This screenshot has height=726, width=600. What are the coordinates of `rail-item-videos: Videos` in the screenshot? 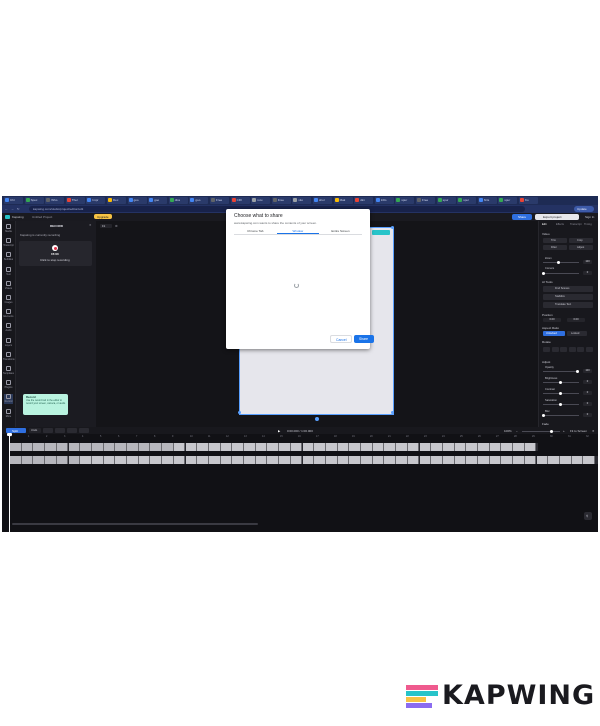 It's located at (8, 285).